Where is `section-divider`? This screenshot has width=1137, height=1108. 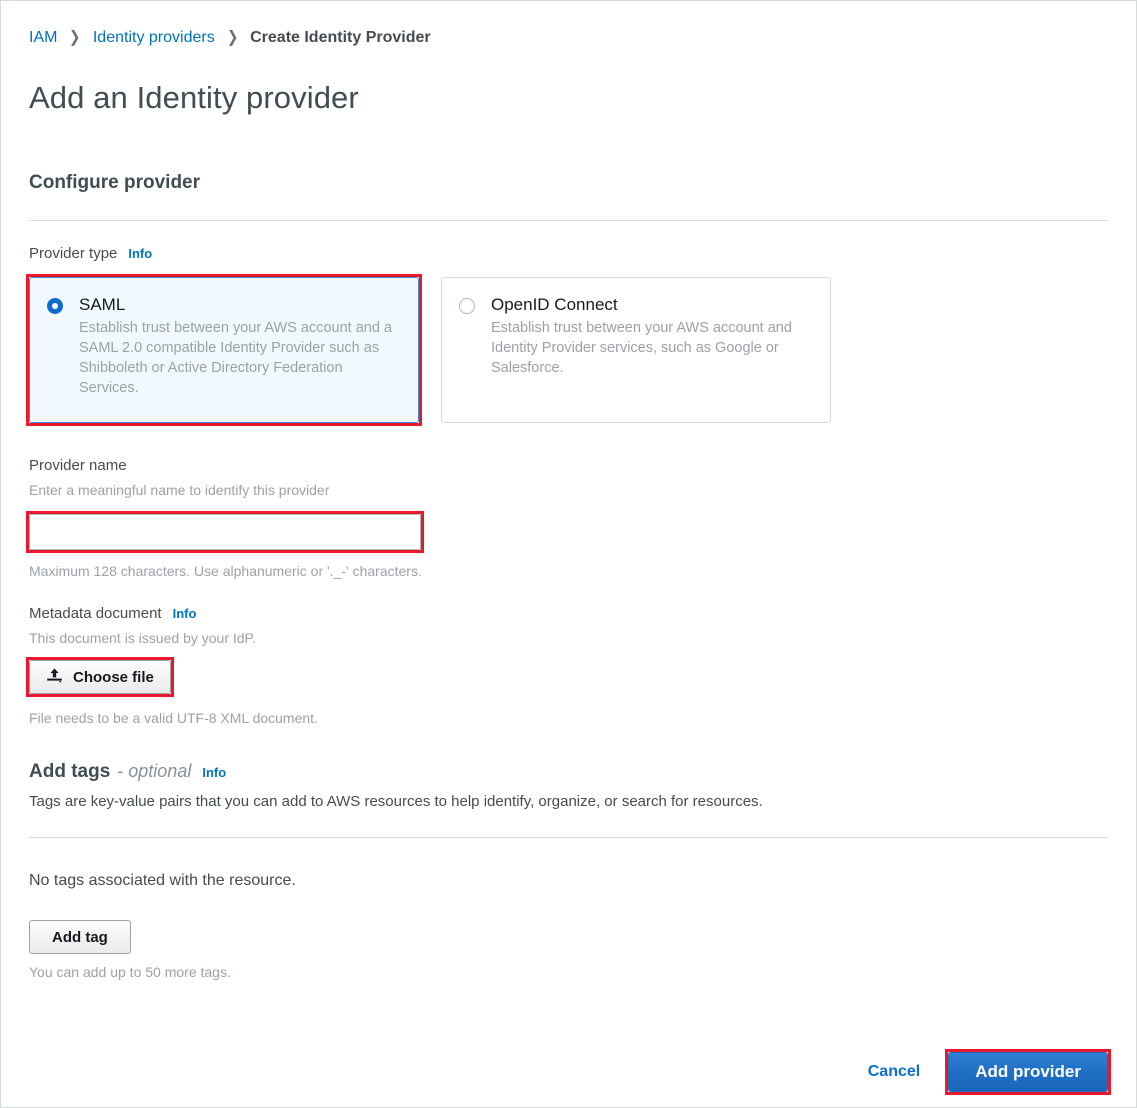
section-divider is located at coordinates (568, 220).